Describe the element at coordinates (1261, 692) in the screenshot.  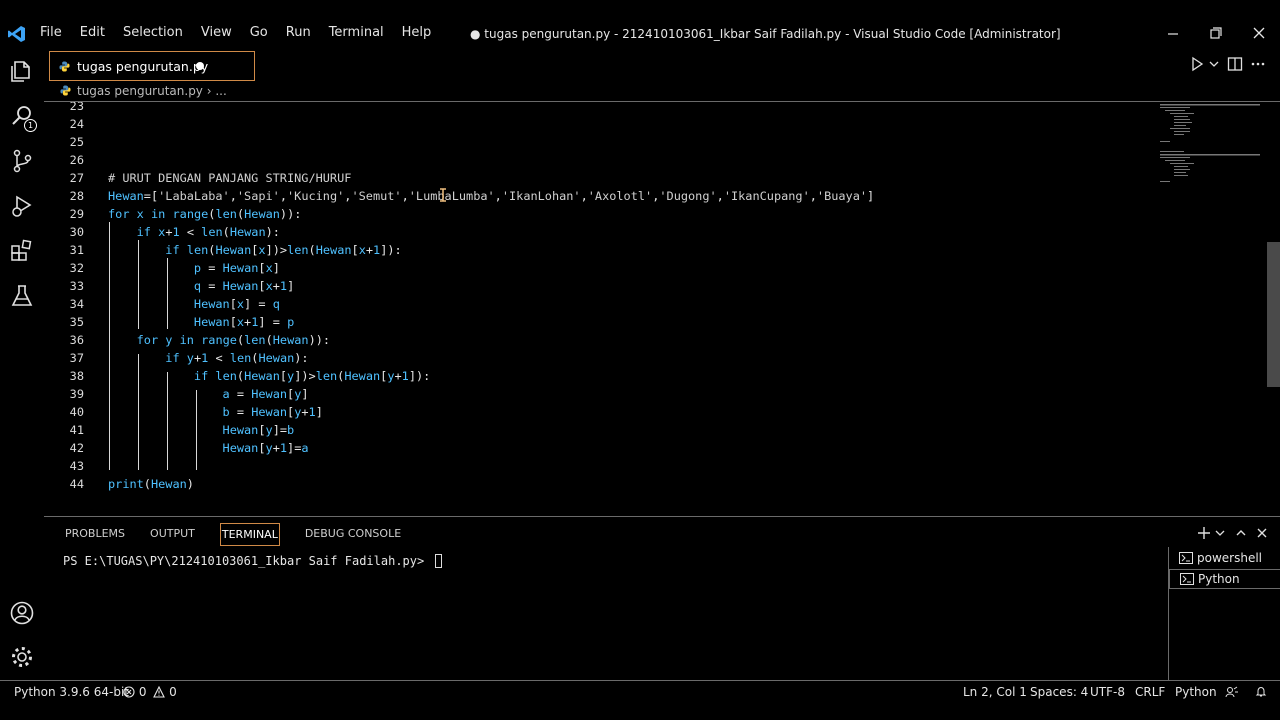
I see `notifications-bell-icon` at that location.